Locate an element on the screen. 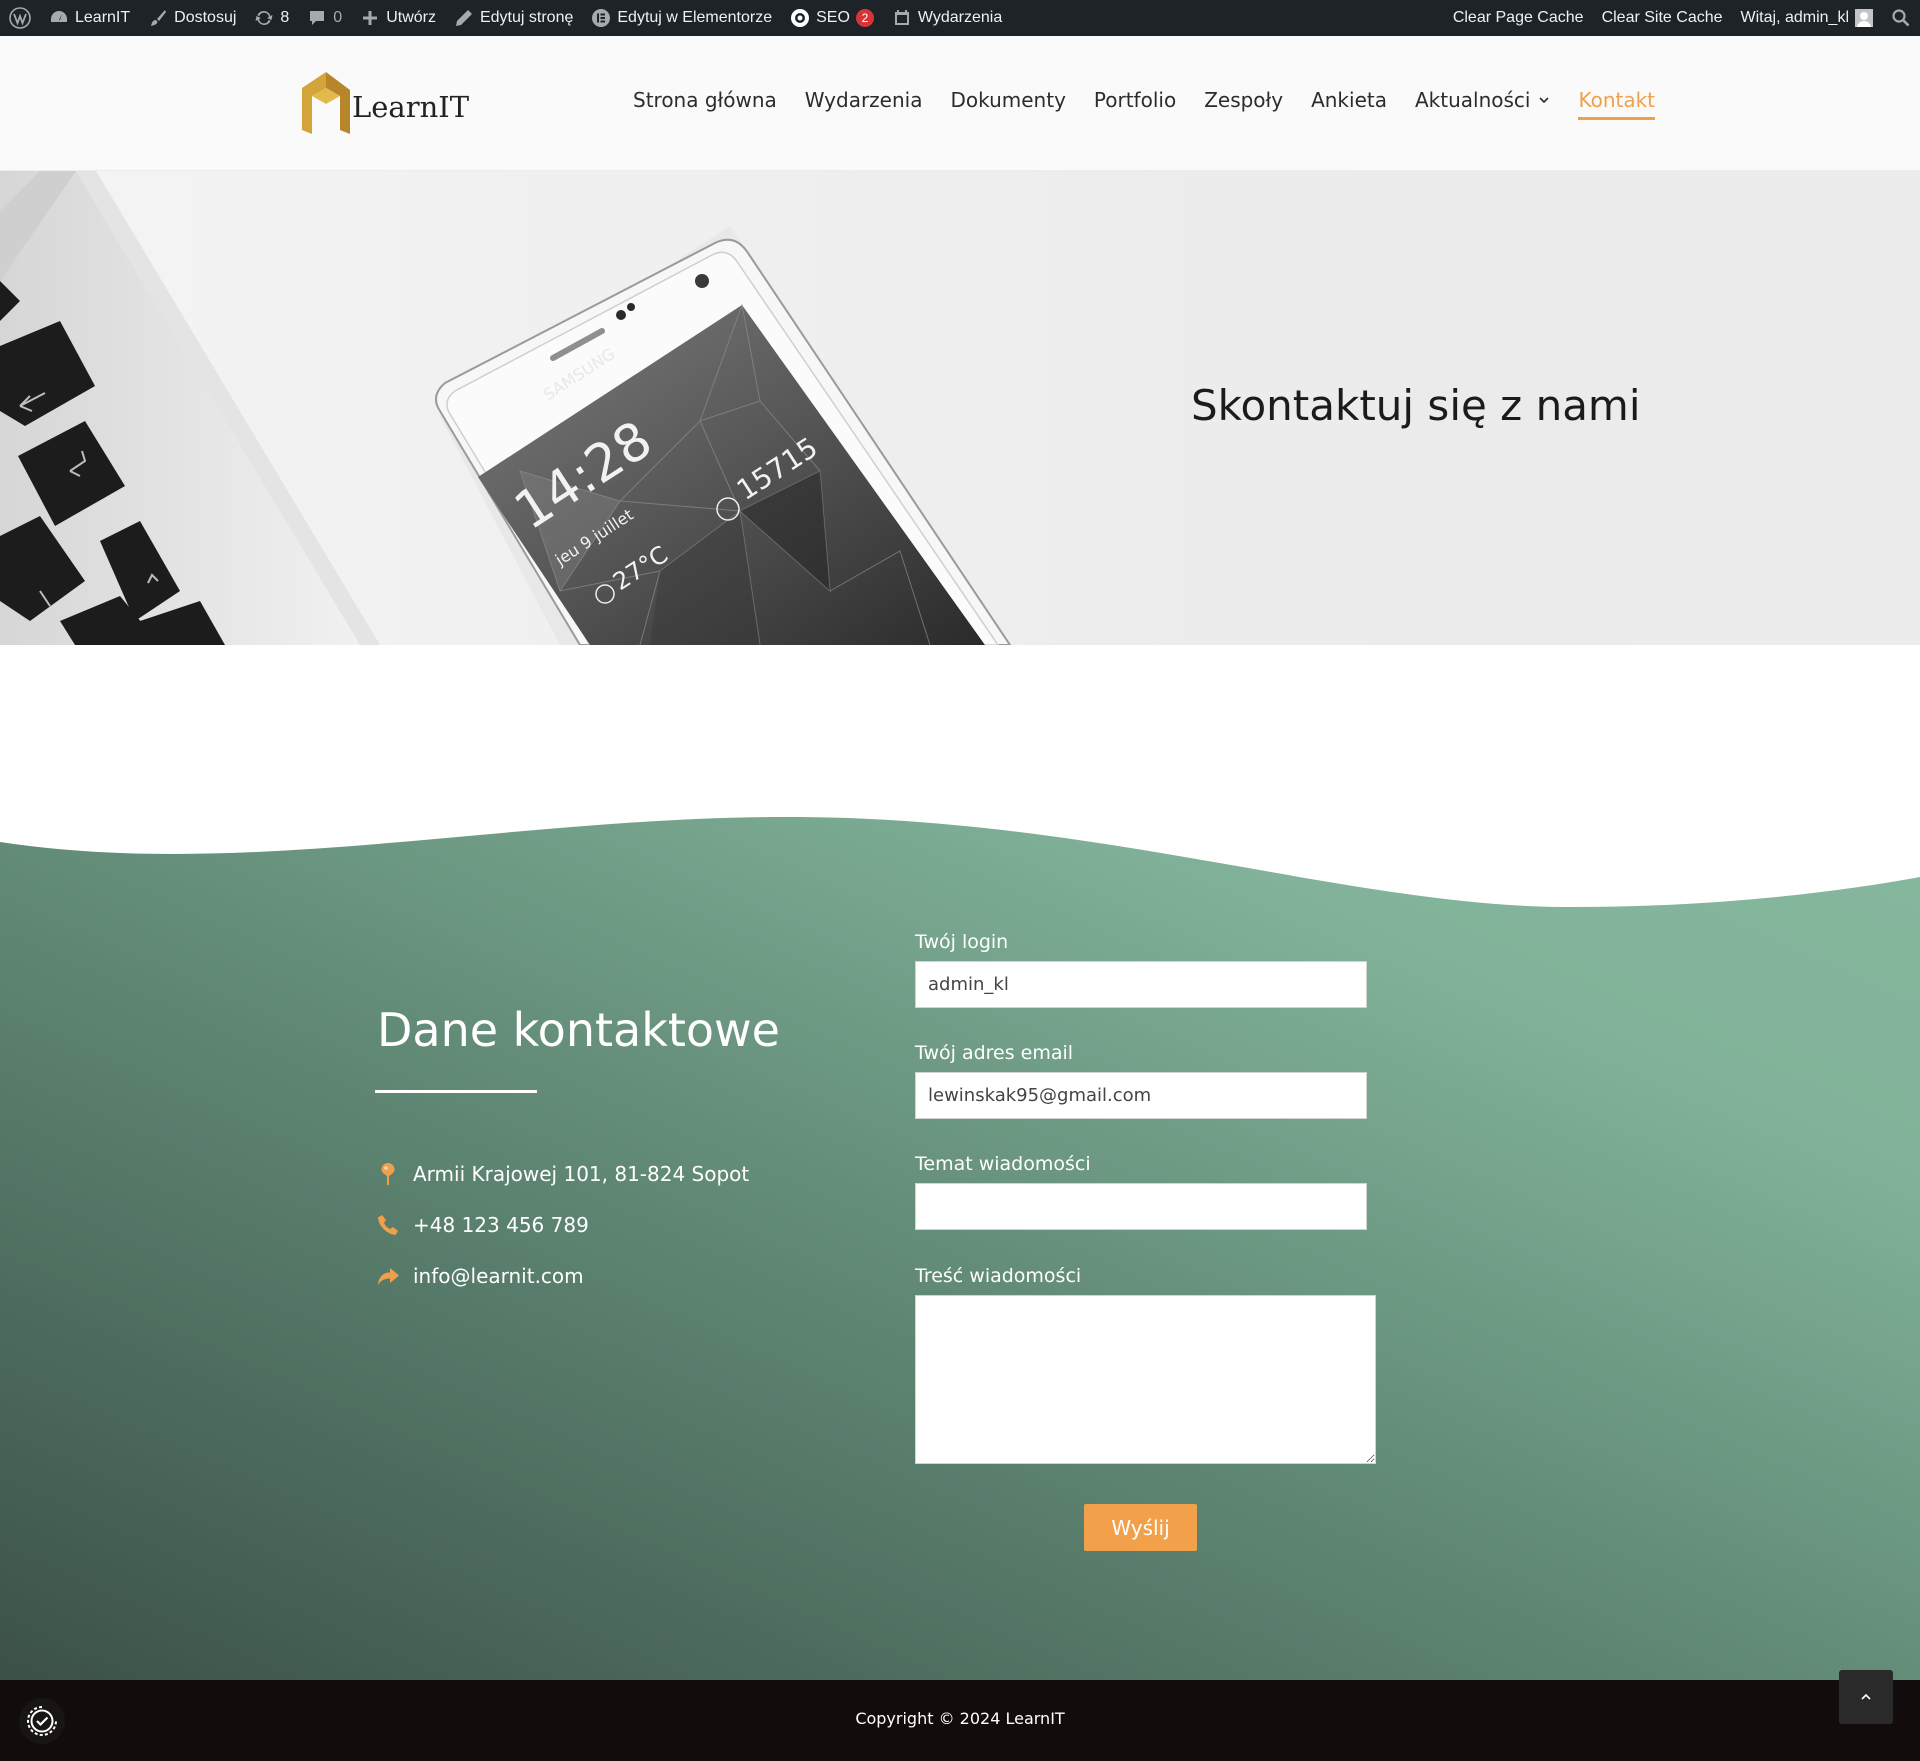  customize-link: Dostosuj is located at coordinates (192, 18).